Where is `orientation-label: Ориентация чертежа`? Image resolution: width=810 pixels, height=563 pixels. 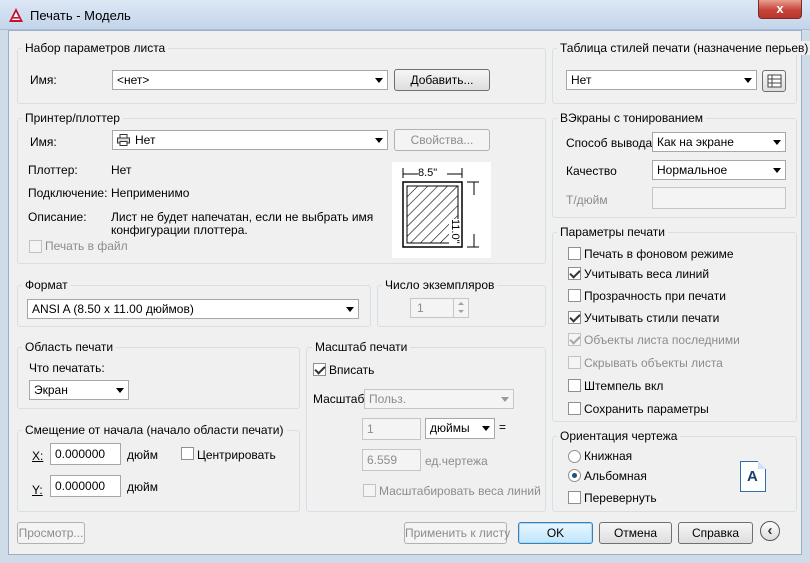
orientation-label: Ориентация чертежа is located at coordinates (619, 436).